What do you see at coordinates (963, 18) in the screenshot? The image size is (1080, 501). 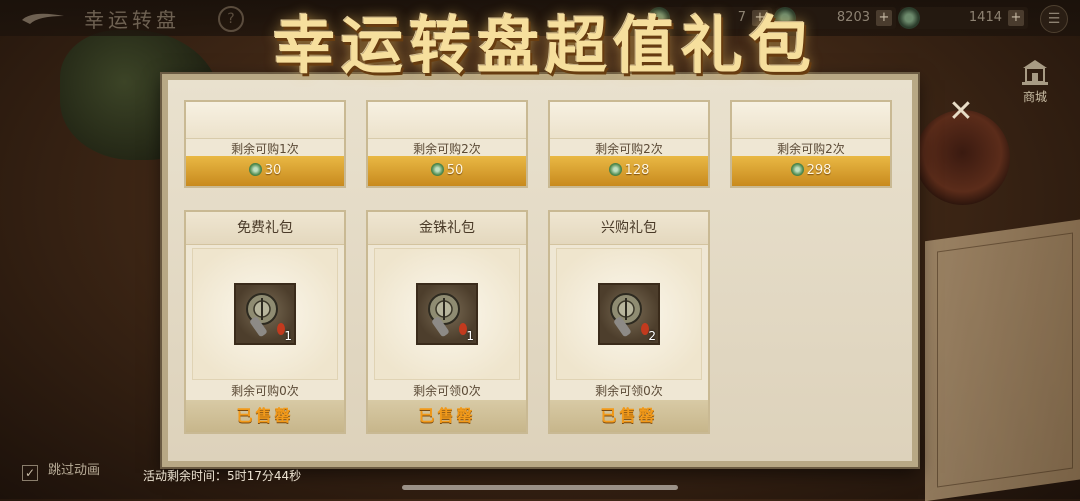 I see `resource-counter-3: 1414 +` at bounding box center [963, 18].